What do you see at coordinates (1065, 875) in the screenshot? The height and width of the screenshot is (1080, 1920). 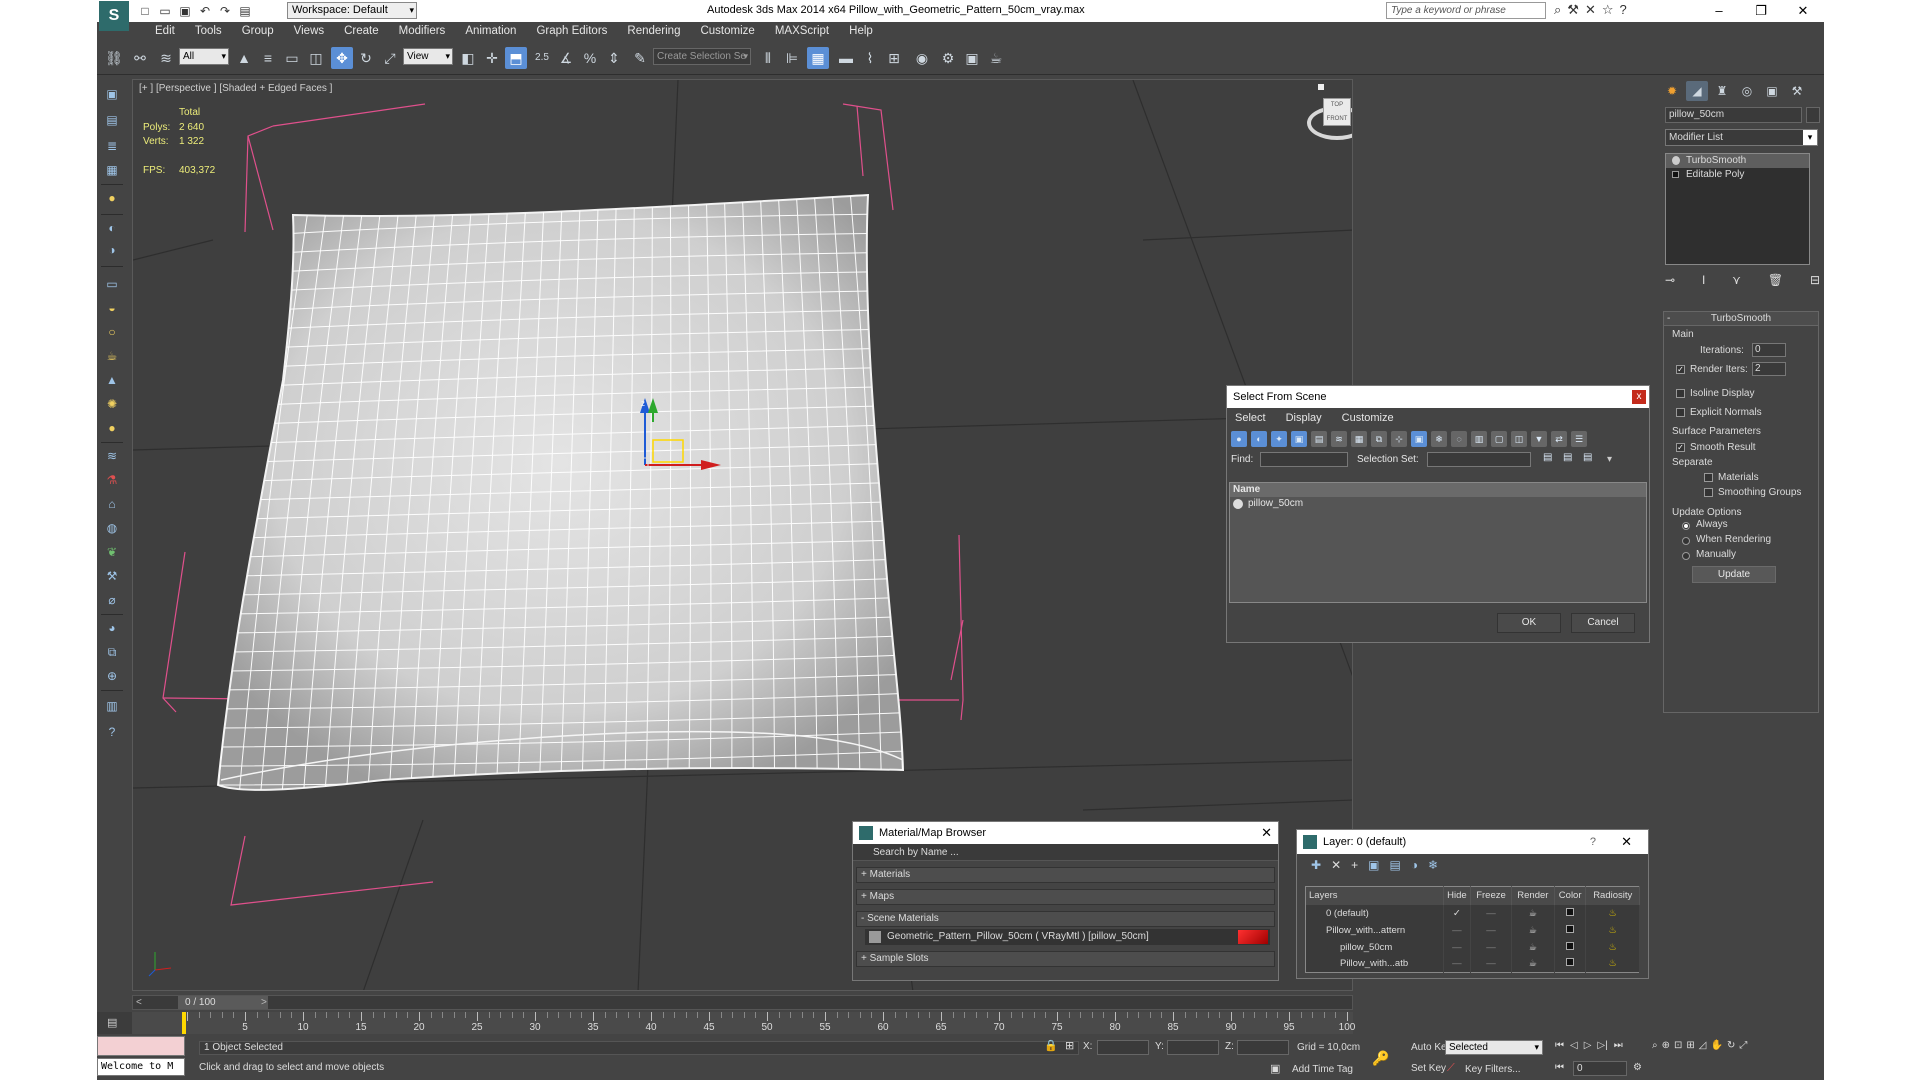 I see `group-materials: + Materials` at bounding box center [1065, 875].